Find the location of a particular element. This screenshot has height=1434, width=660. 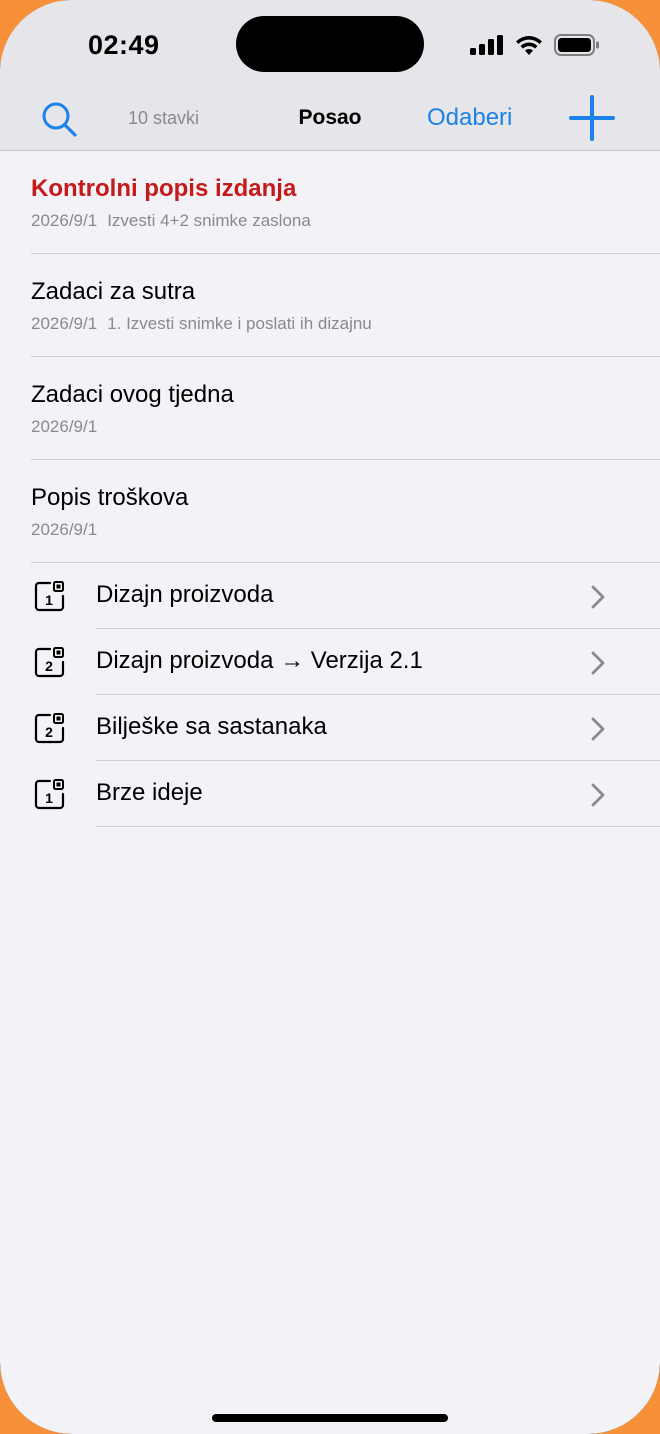

folder-label: Dizajn proizvoda is located at coordinates (185, 594).